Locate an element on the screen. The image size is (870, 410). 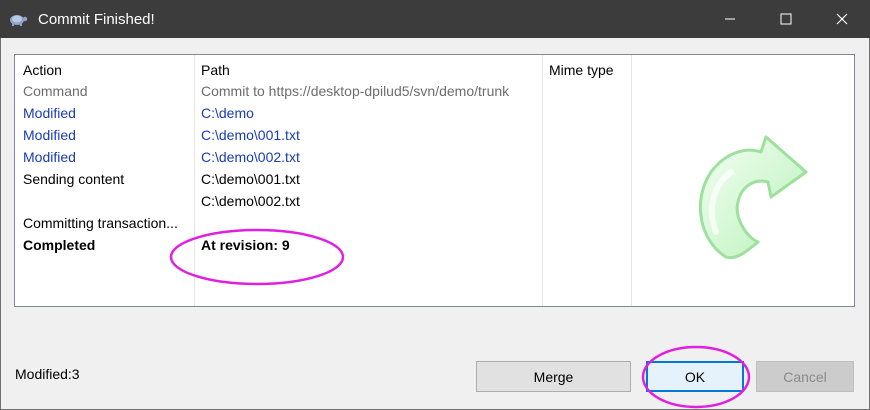
cancel-button: Cancel is located at coordinates (805, 376).